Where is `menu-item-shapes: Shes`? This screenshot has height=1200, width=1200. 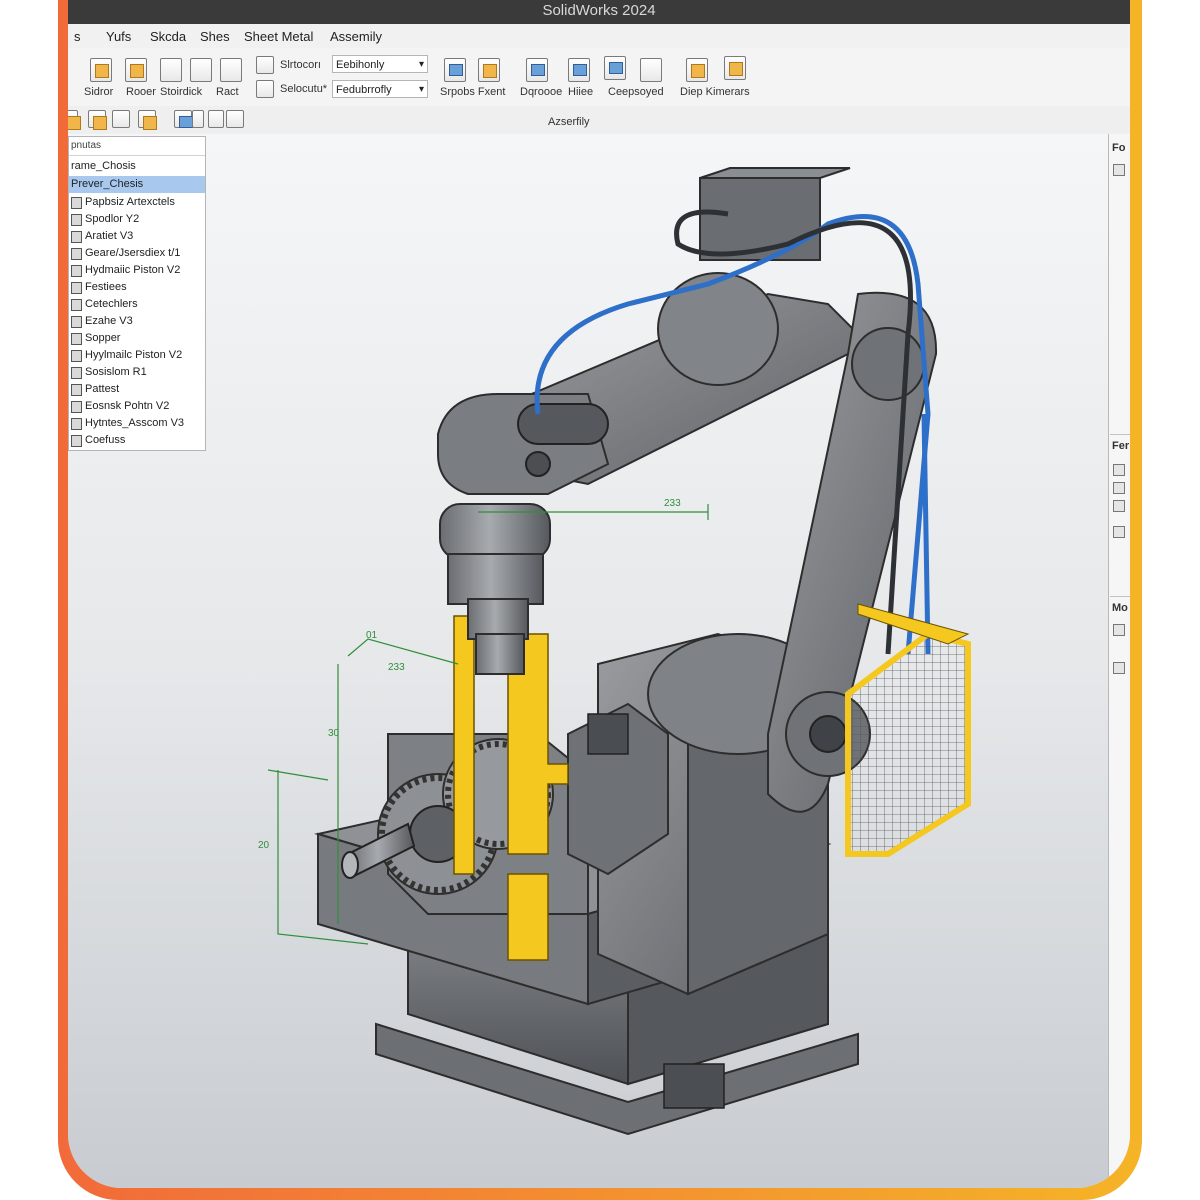
menu-item-shapes: Shes is located at coordinates (215, 36).